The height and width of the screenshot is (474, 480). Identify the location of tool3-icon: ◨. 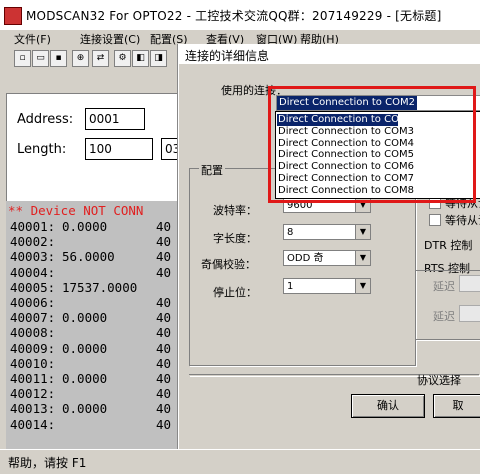
(158, 58).